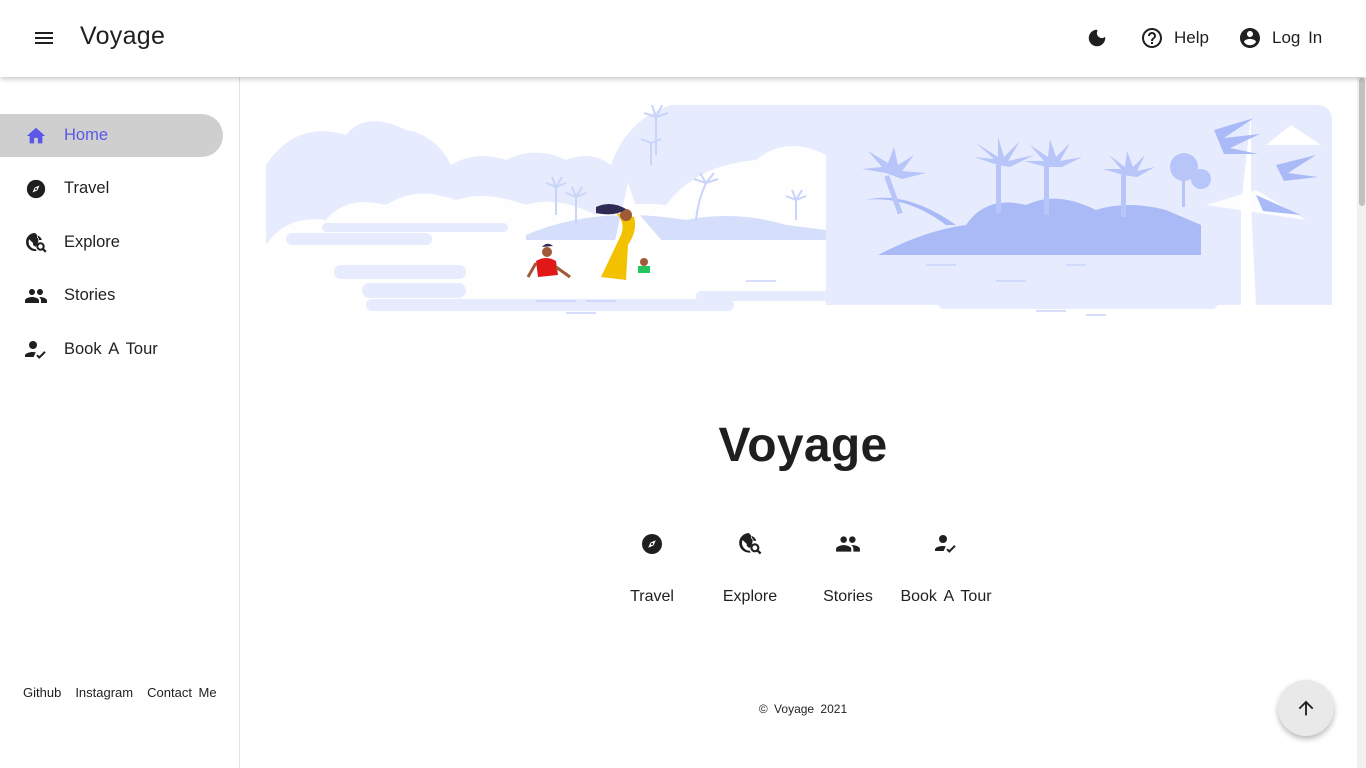 This screenshot has height=768, width=1366. I want to click on sidebar-item-book-a-tour: Book A Tour, so click(111, 349).